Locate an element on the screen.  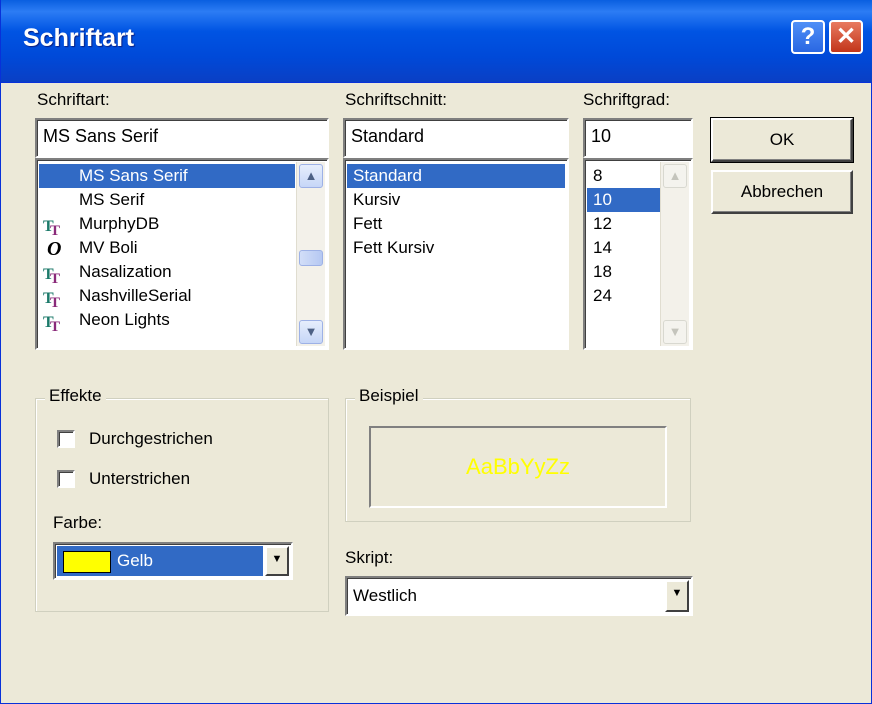
list-item-label: 8 is located at coordinates (598, 175).